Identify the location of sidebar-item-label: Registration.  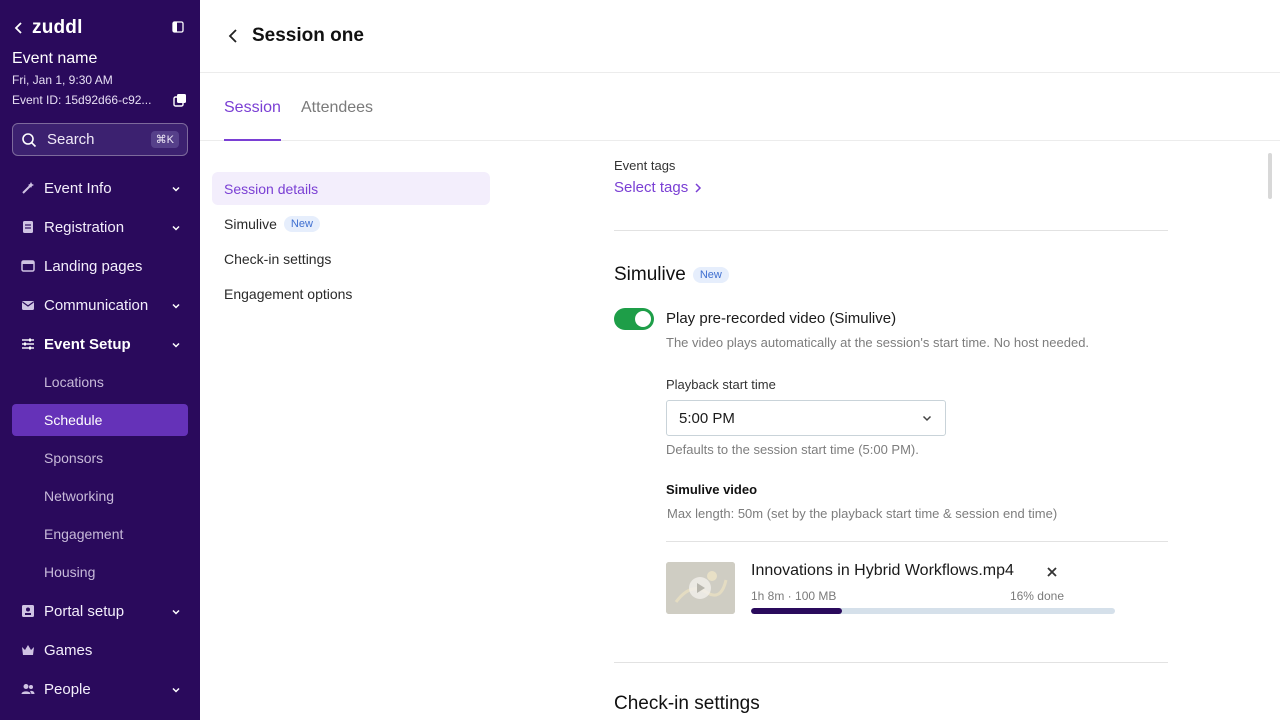
(84, 227).